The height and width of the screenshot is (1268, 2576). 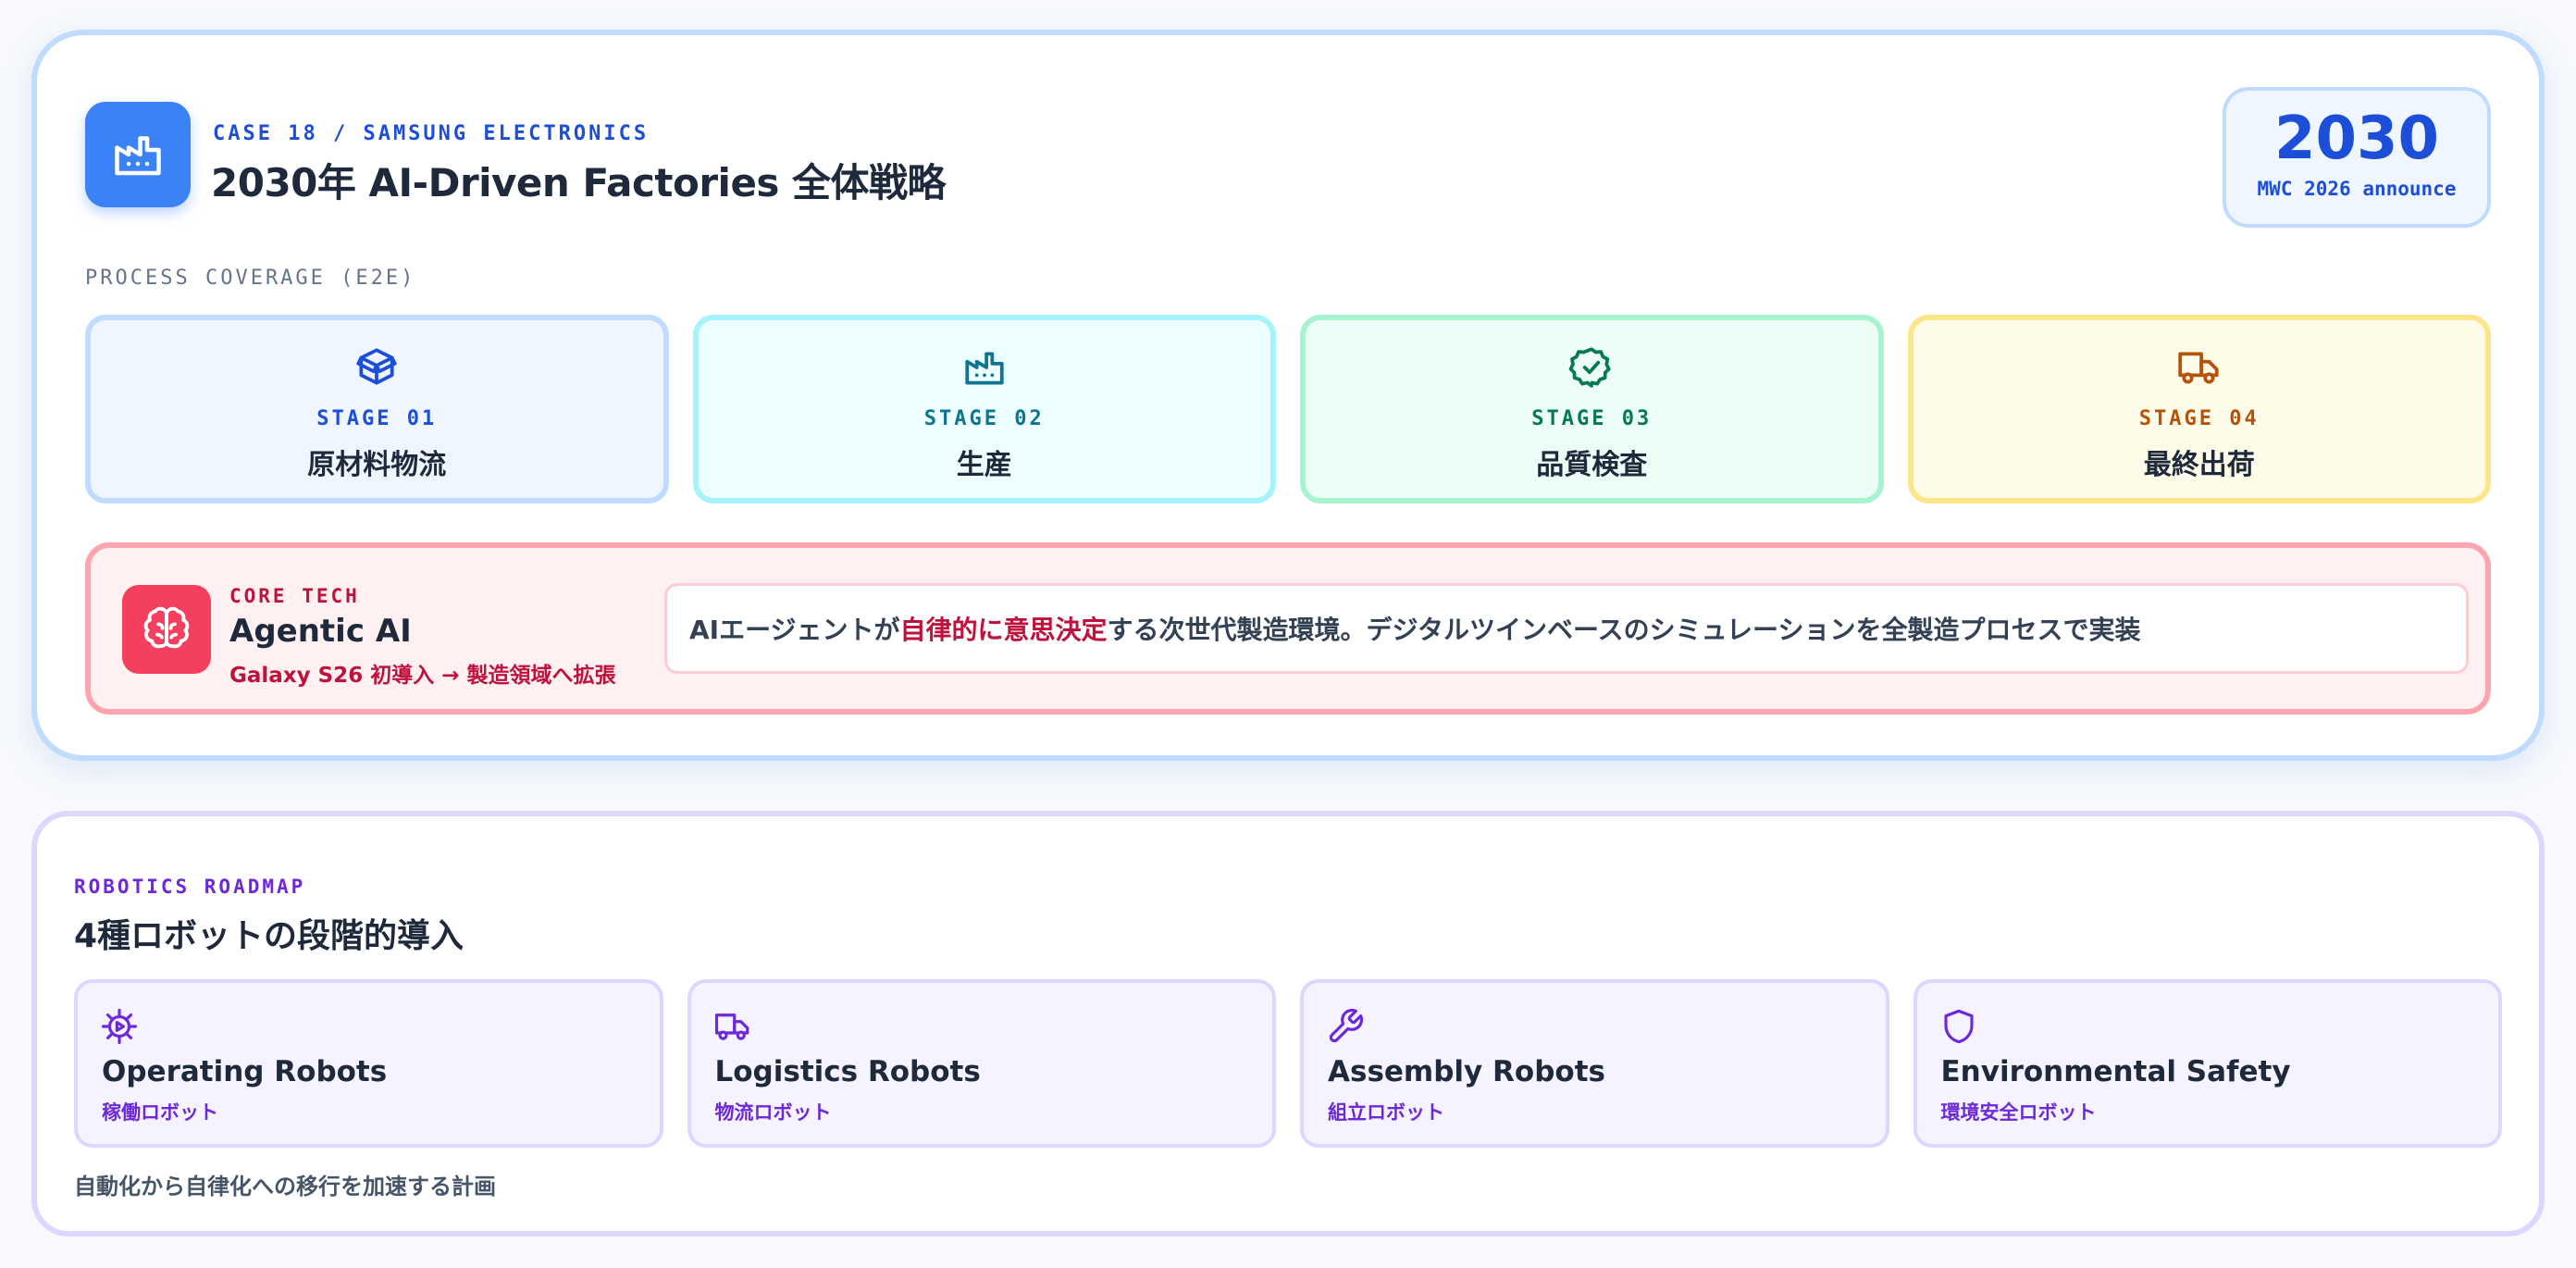 I want to click on robot-name: Operating Robots, so click(x=245, y=1071).